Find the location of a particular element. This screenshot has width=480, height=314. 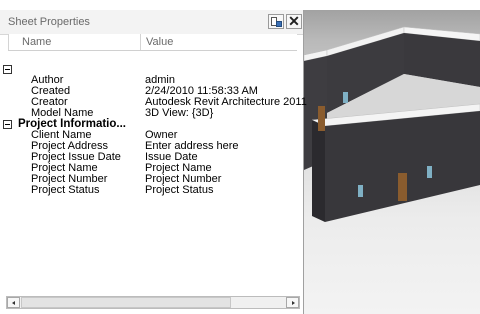

column-header: Name Value is located at coordinates (152, 42).